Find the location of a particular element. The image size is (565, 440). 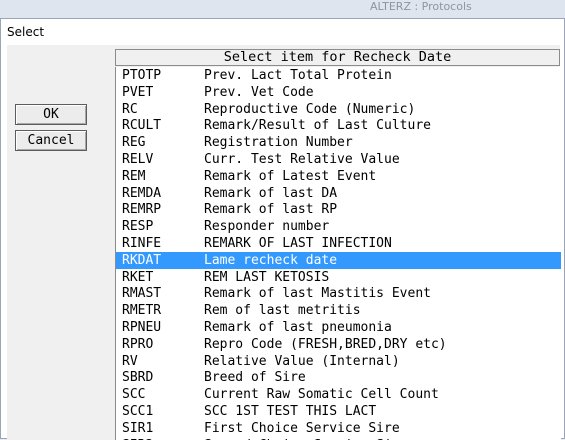

item-description: First Choice Service Sire is located at coordinates (302, 428).